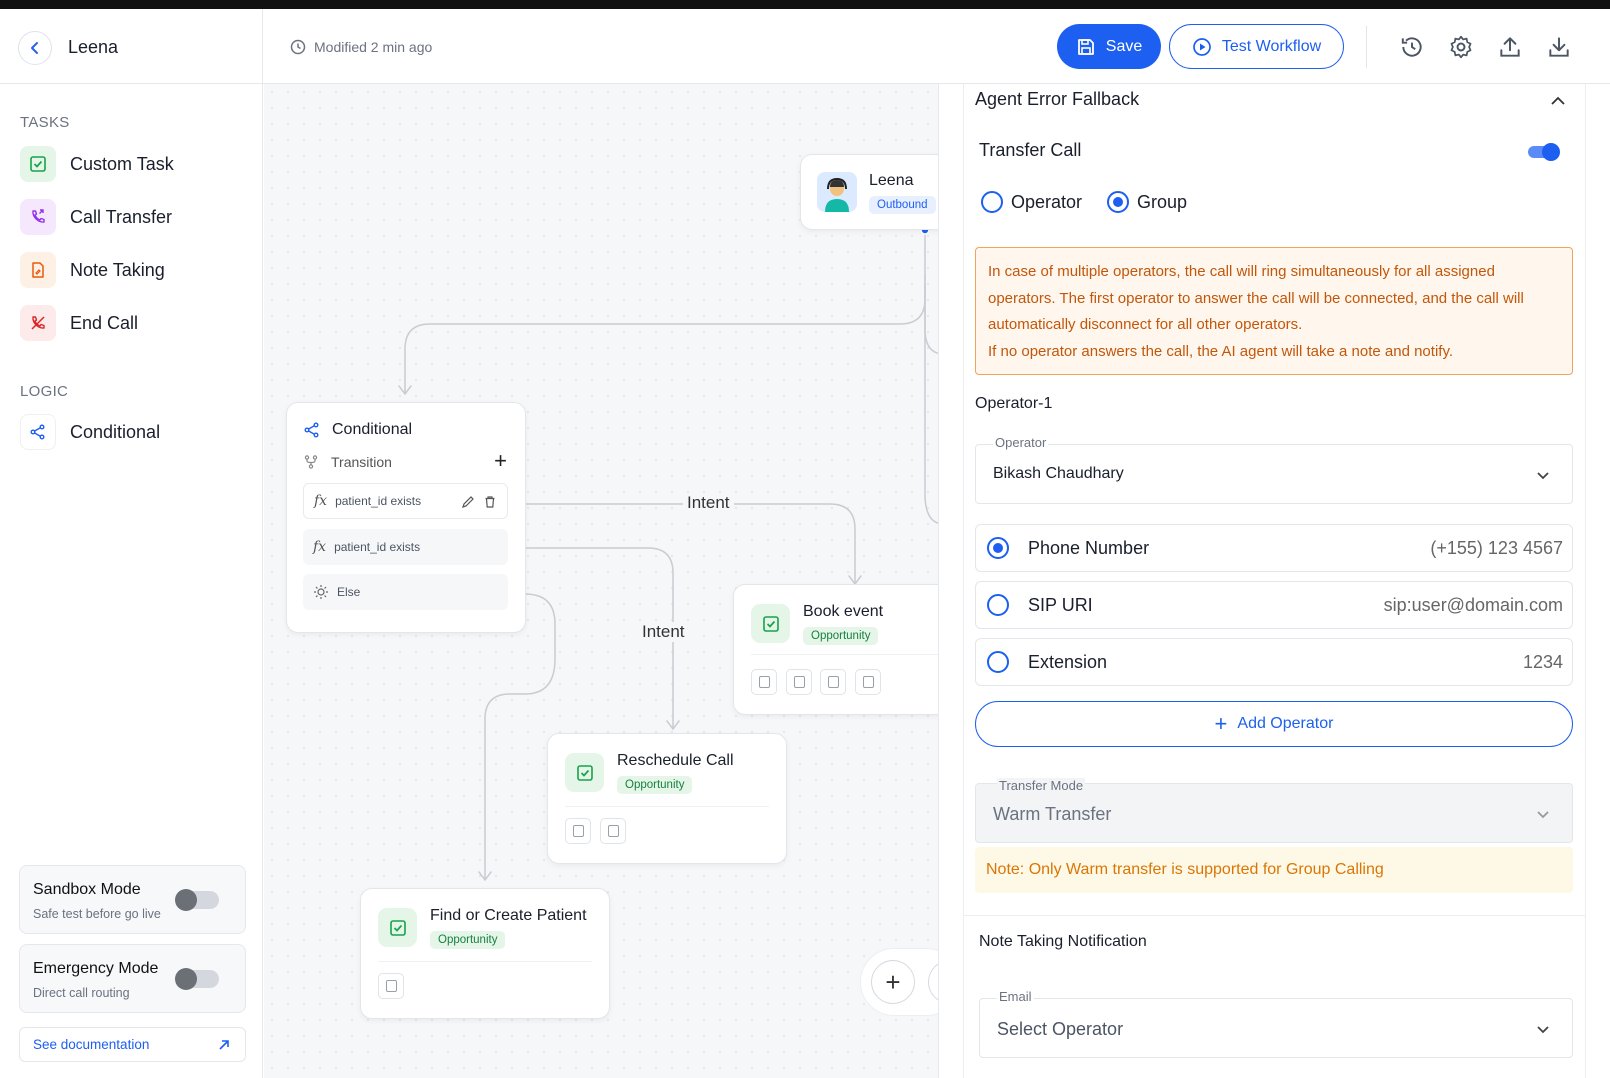 This screenshot has width=1610, height=1078. What do you see at coordinates (1031, 202) in the screenshot?
I see `radio-operator-option: Operator` at bounding box center [1031, 202].